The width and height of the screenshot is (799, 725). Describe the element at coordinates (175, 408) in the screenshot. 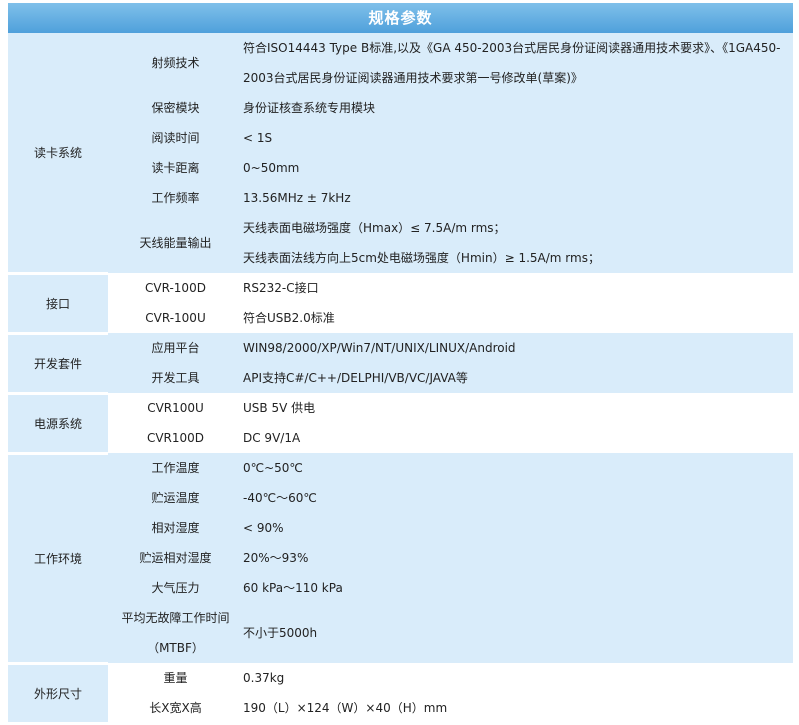

I see `spec-key: CVR100U` at that location.